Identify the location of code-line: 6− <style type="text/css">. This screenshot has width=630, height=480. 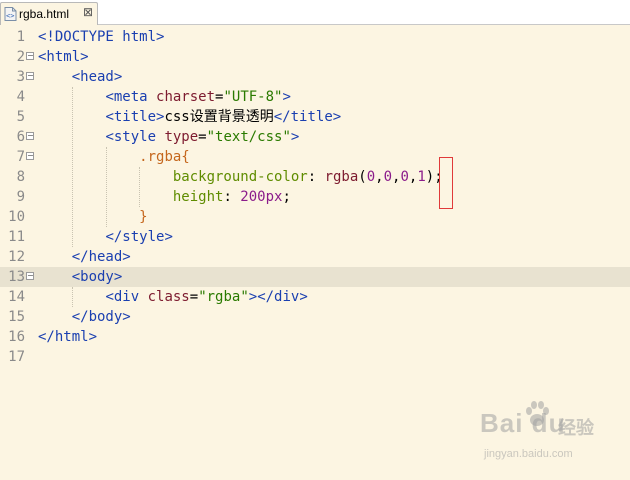
(315, 137).